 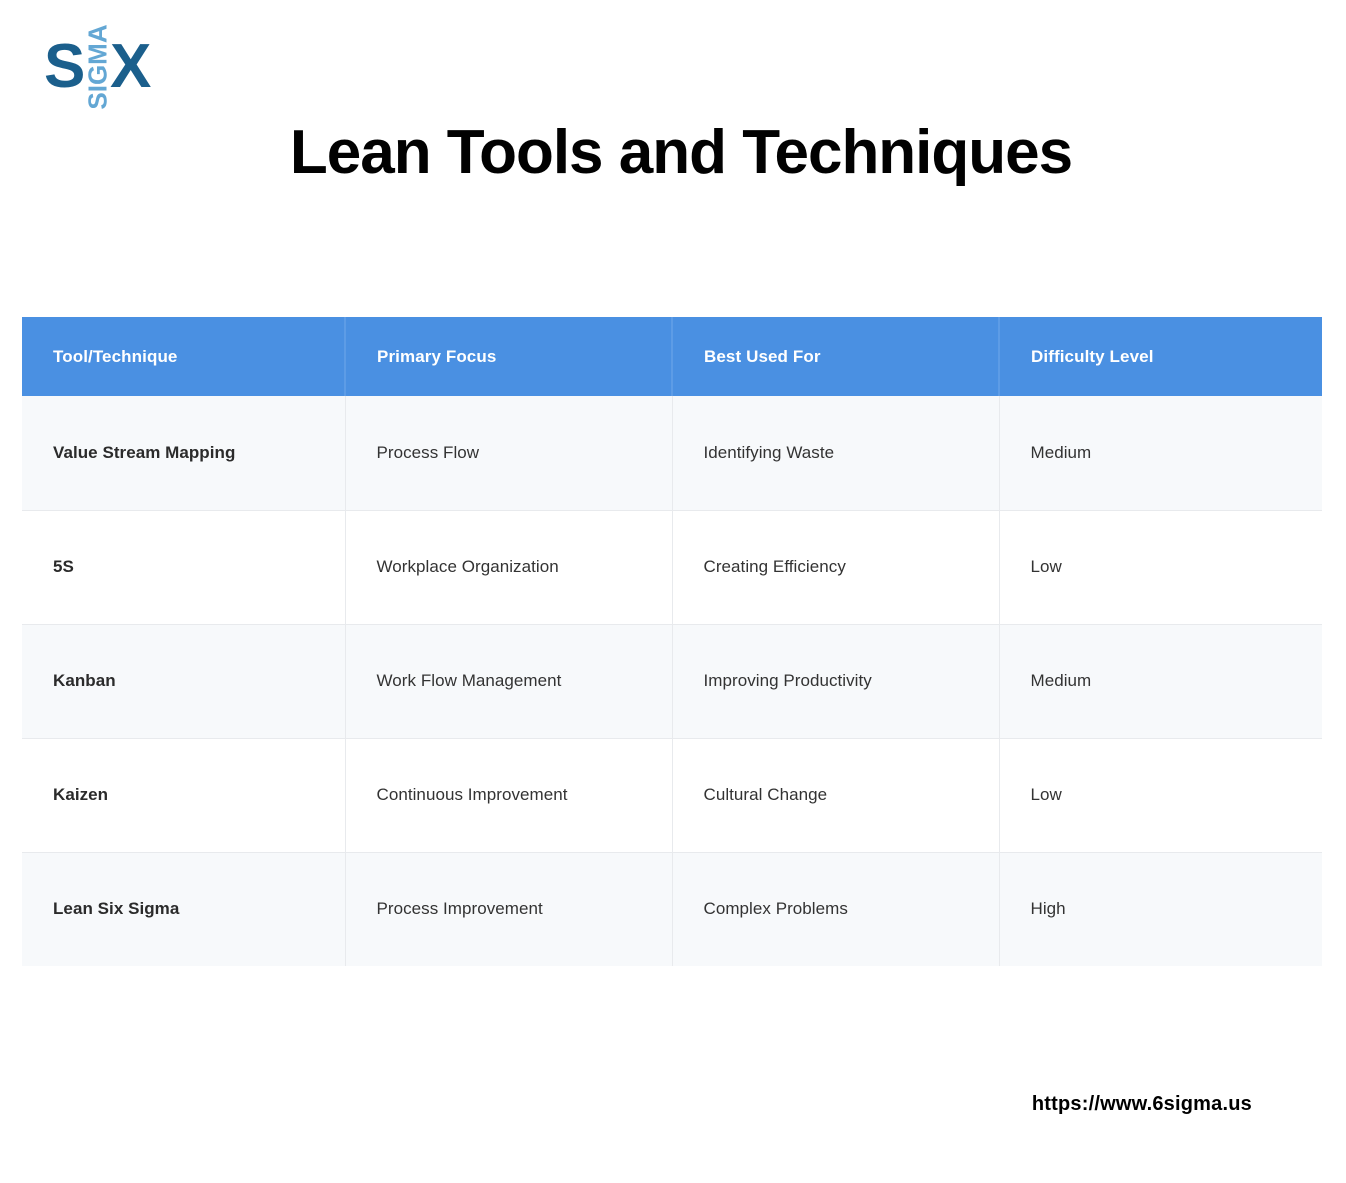 I want to click on cell-difficulty: High, so click(x=1160, y=909).